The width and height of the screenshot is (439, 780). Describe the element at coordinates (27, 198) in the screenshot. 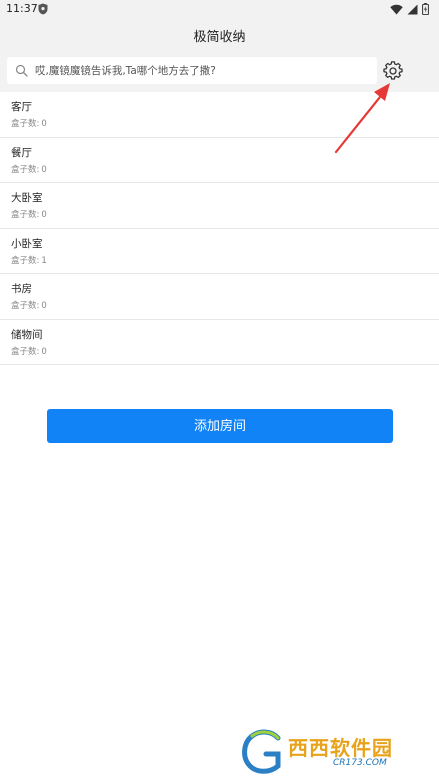

I see `room-name: 大卧室` at that location.